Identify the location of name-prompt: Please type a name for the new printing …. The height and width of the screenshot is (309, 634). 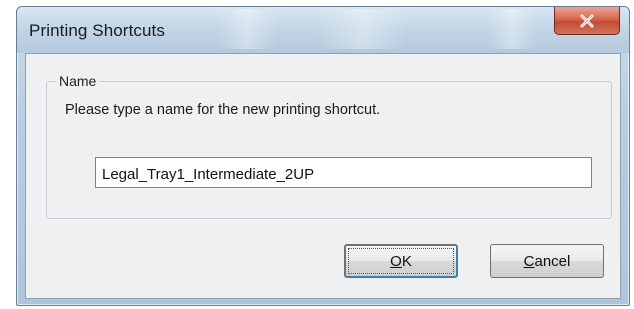
(223, 110).